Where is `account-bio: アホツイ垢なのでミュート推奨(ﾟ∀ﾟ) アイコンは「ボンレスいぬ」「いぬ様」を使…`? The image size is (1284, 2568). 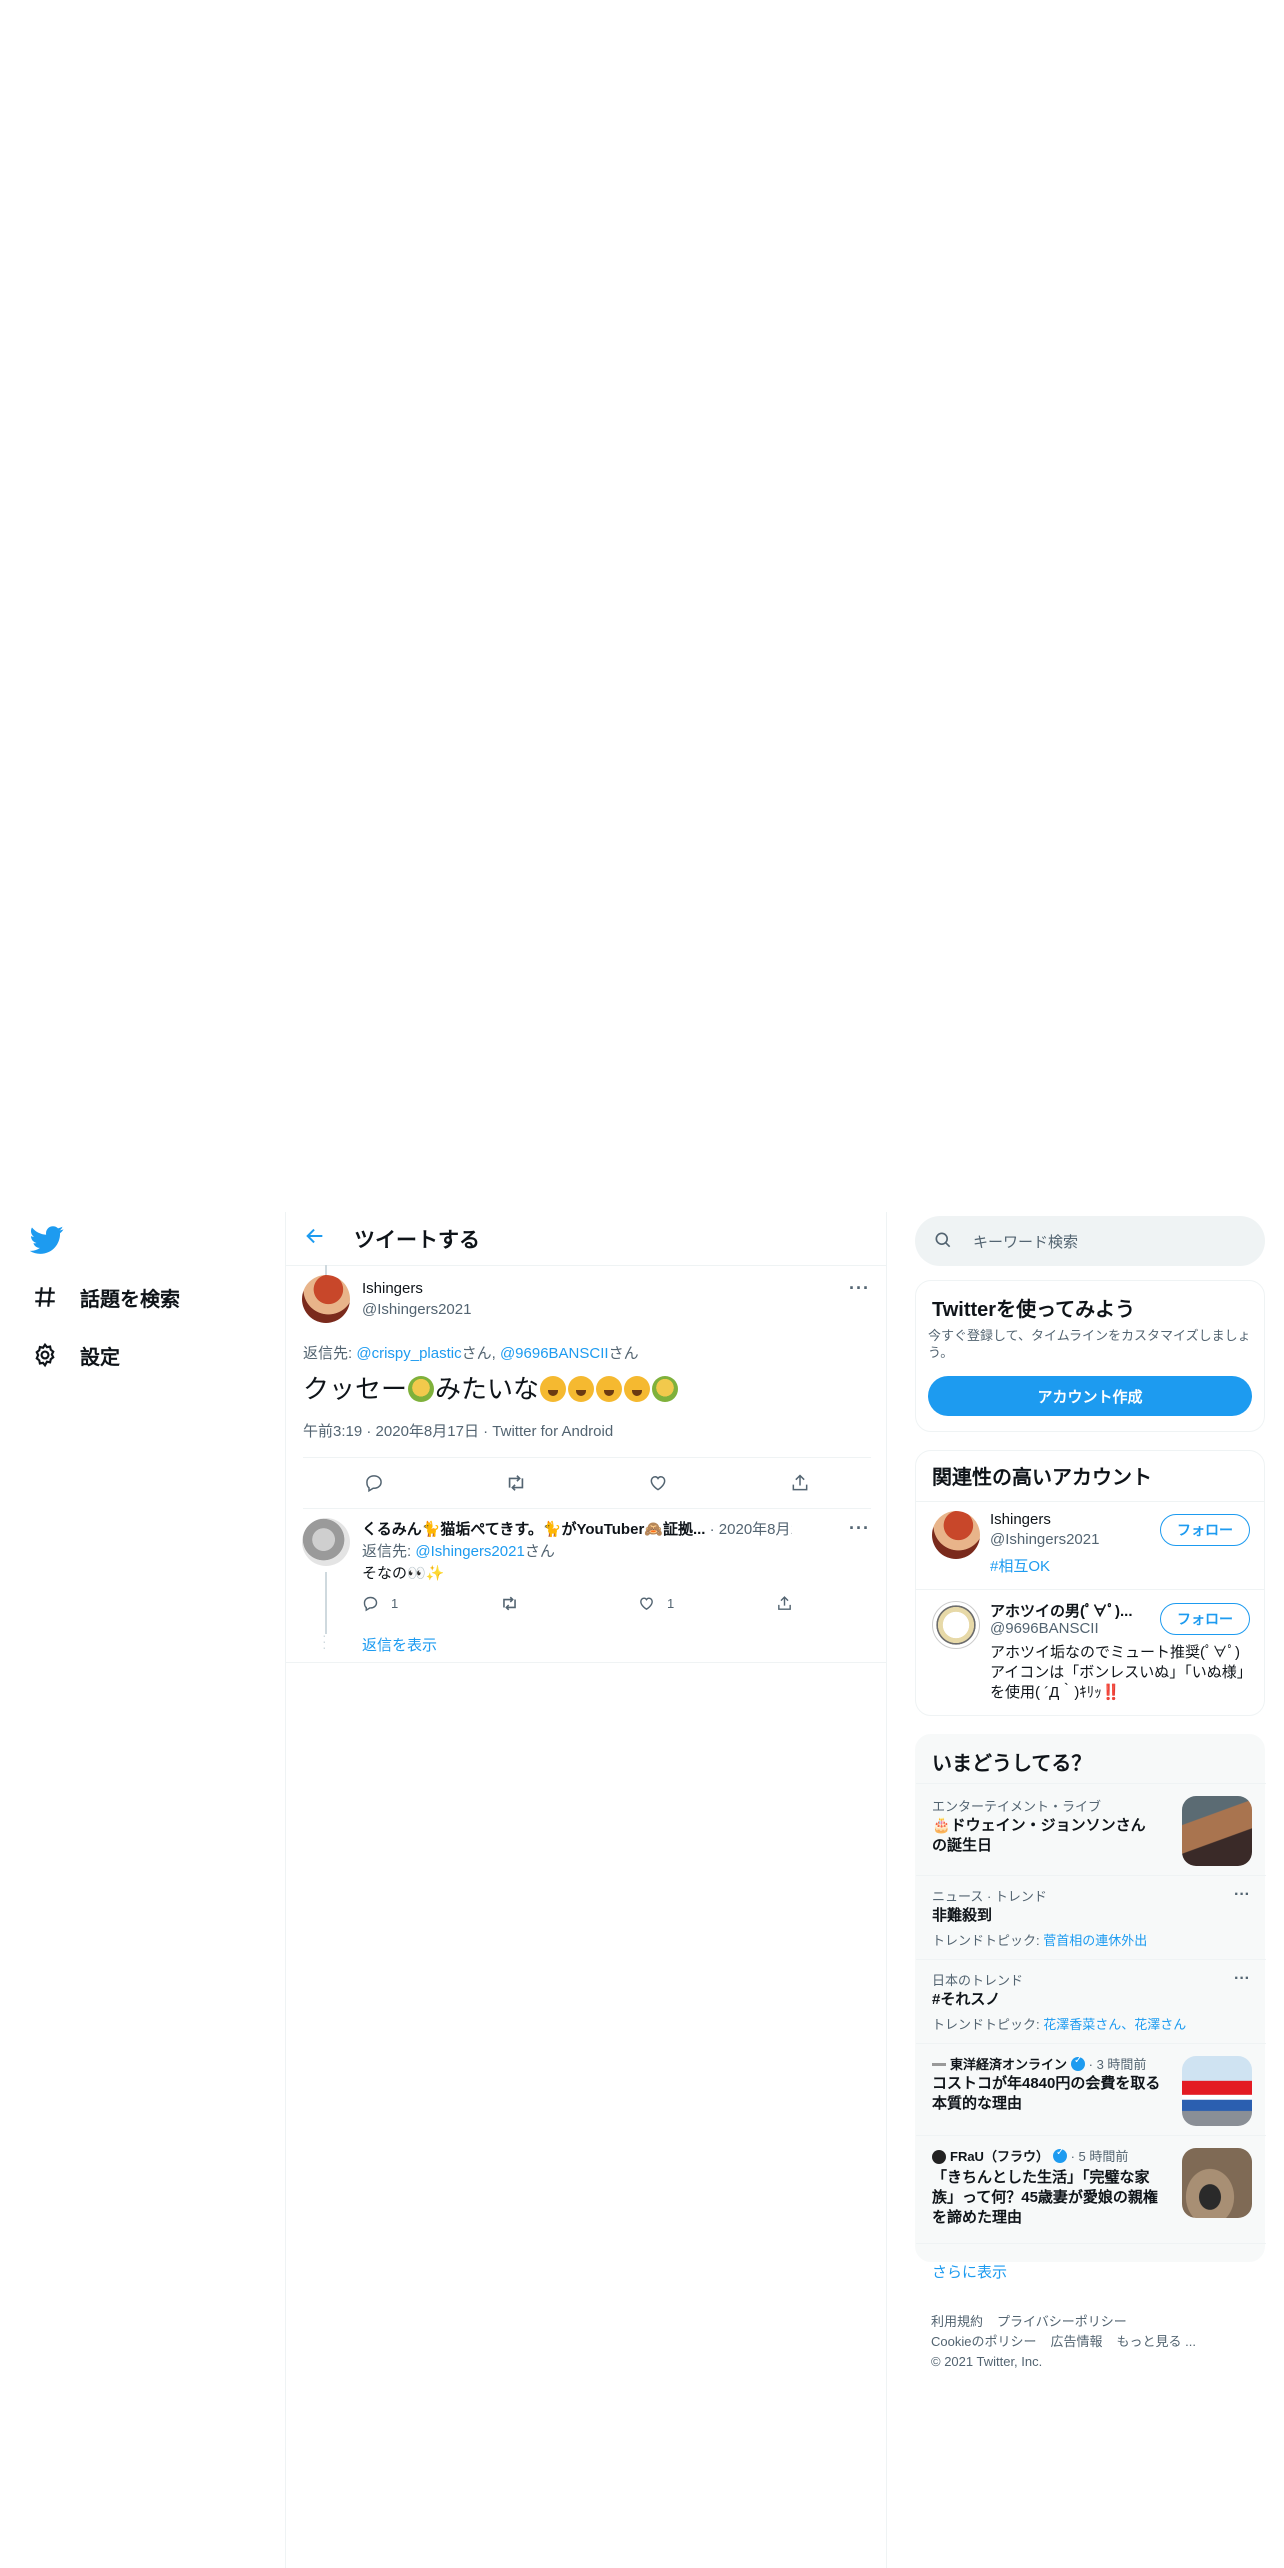
account-bio: アホツイ垢なのでミュート推奨(ﾟ∀ﾟ) アイコンは「ボンレスいぬ」「いぬ様」を使… is located at coordinates (1117, 1672).